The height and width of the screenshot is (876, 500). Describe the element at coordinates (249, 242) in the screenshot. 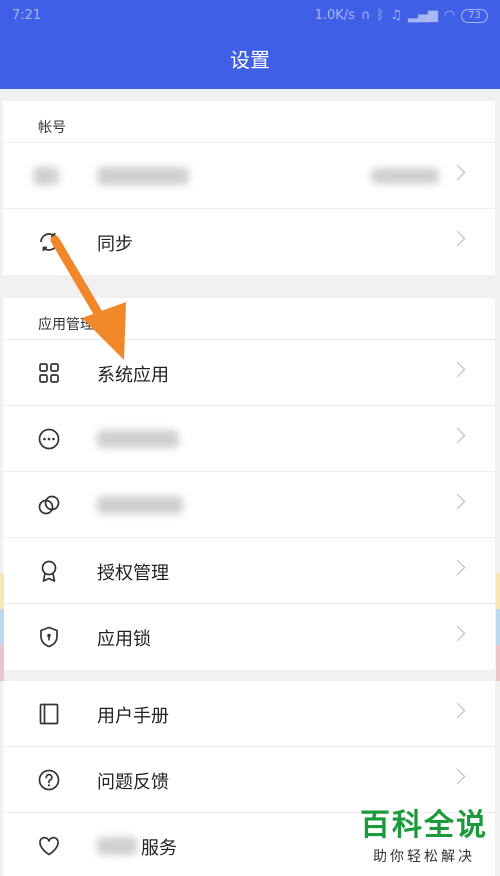

I see `sync-row: 同步` at that location.